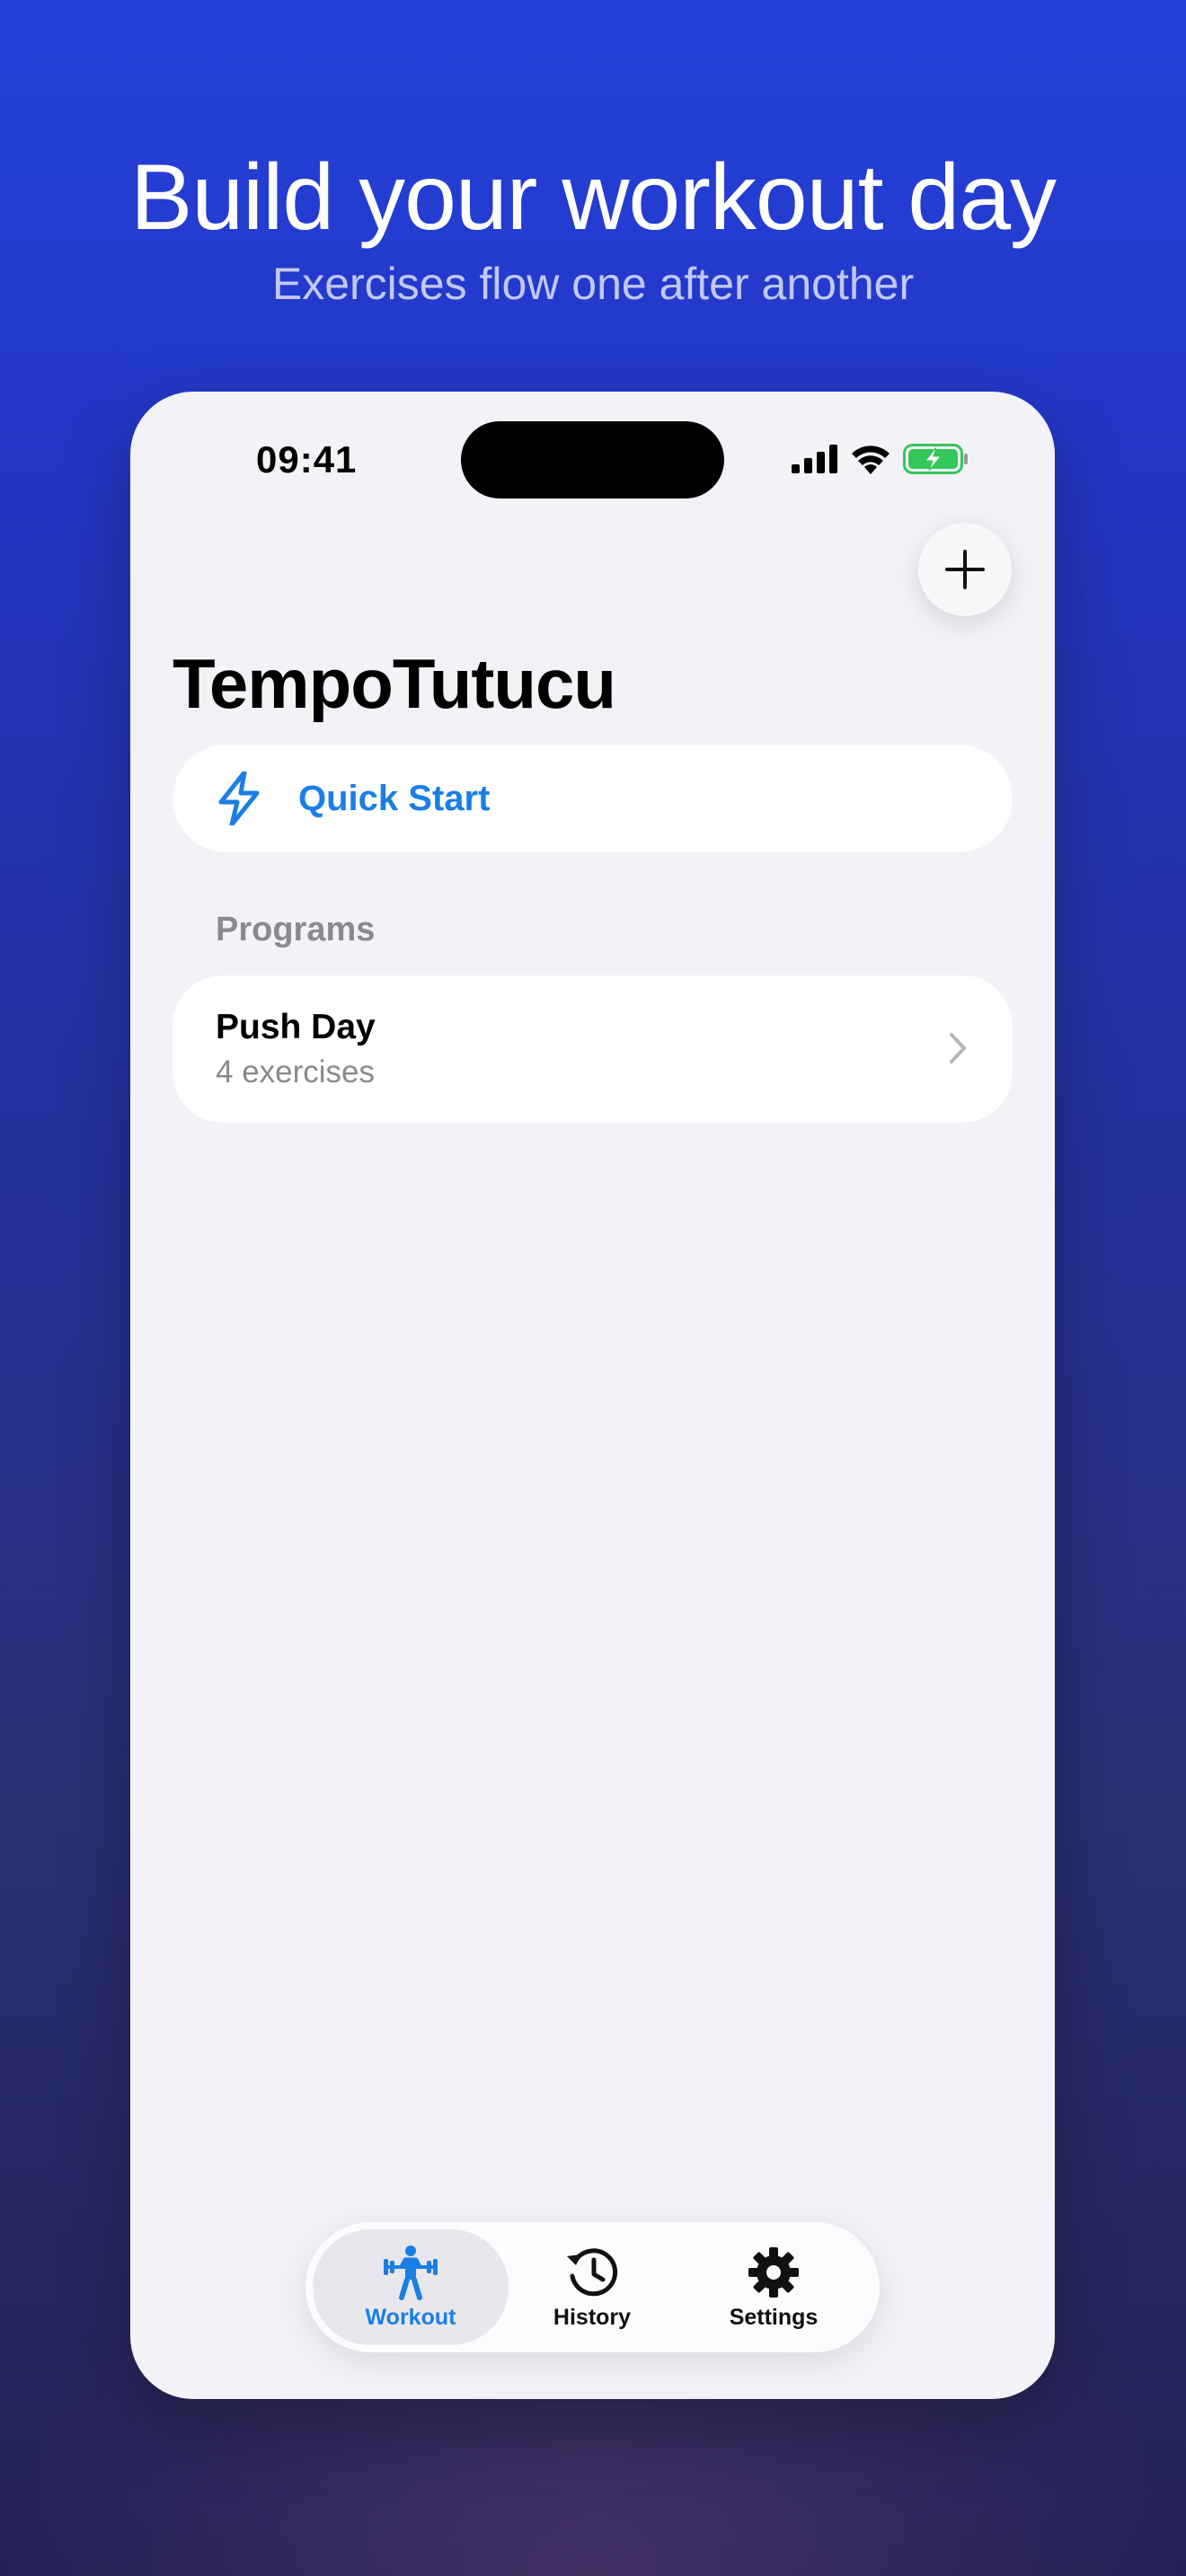  Describe the element at coordinates (774, 2317) in the screenshot. I see `tab-settings-label: Settings` at that location.